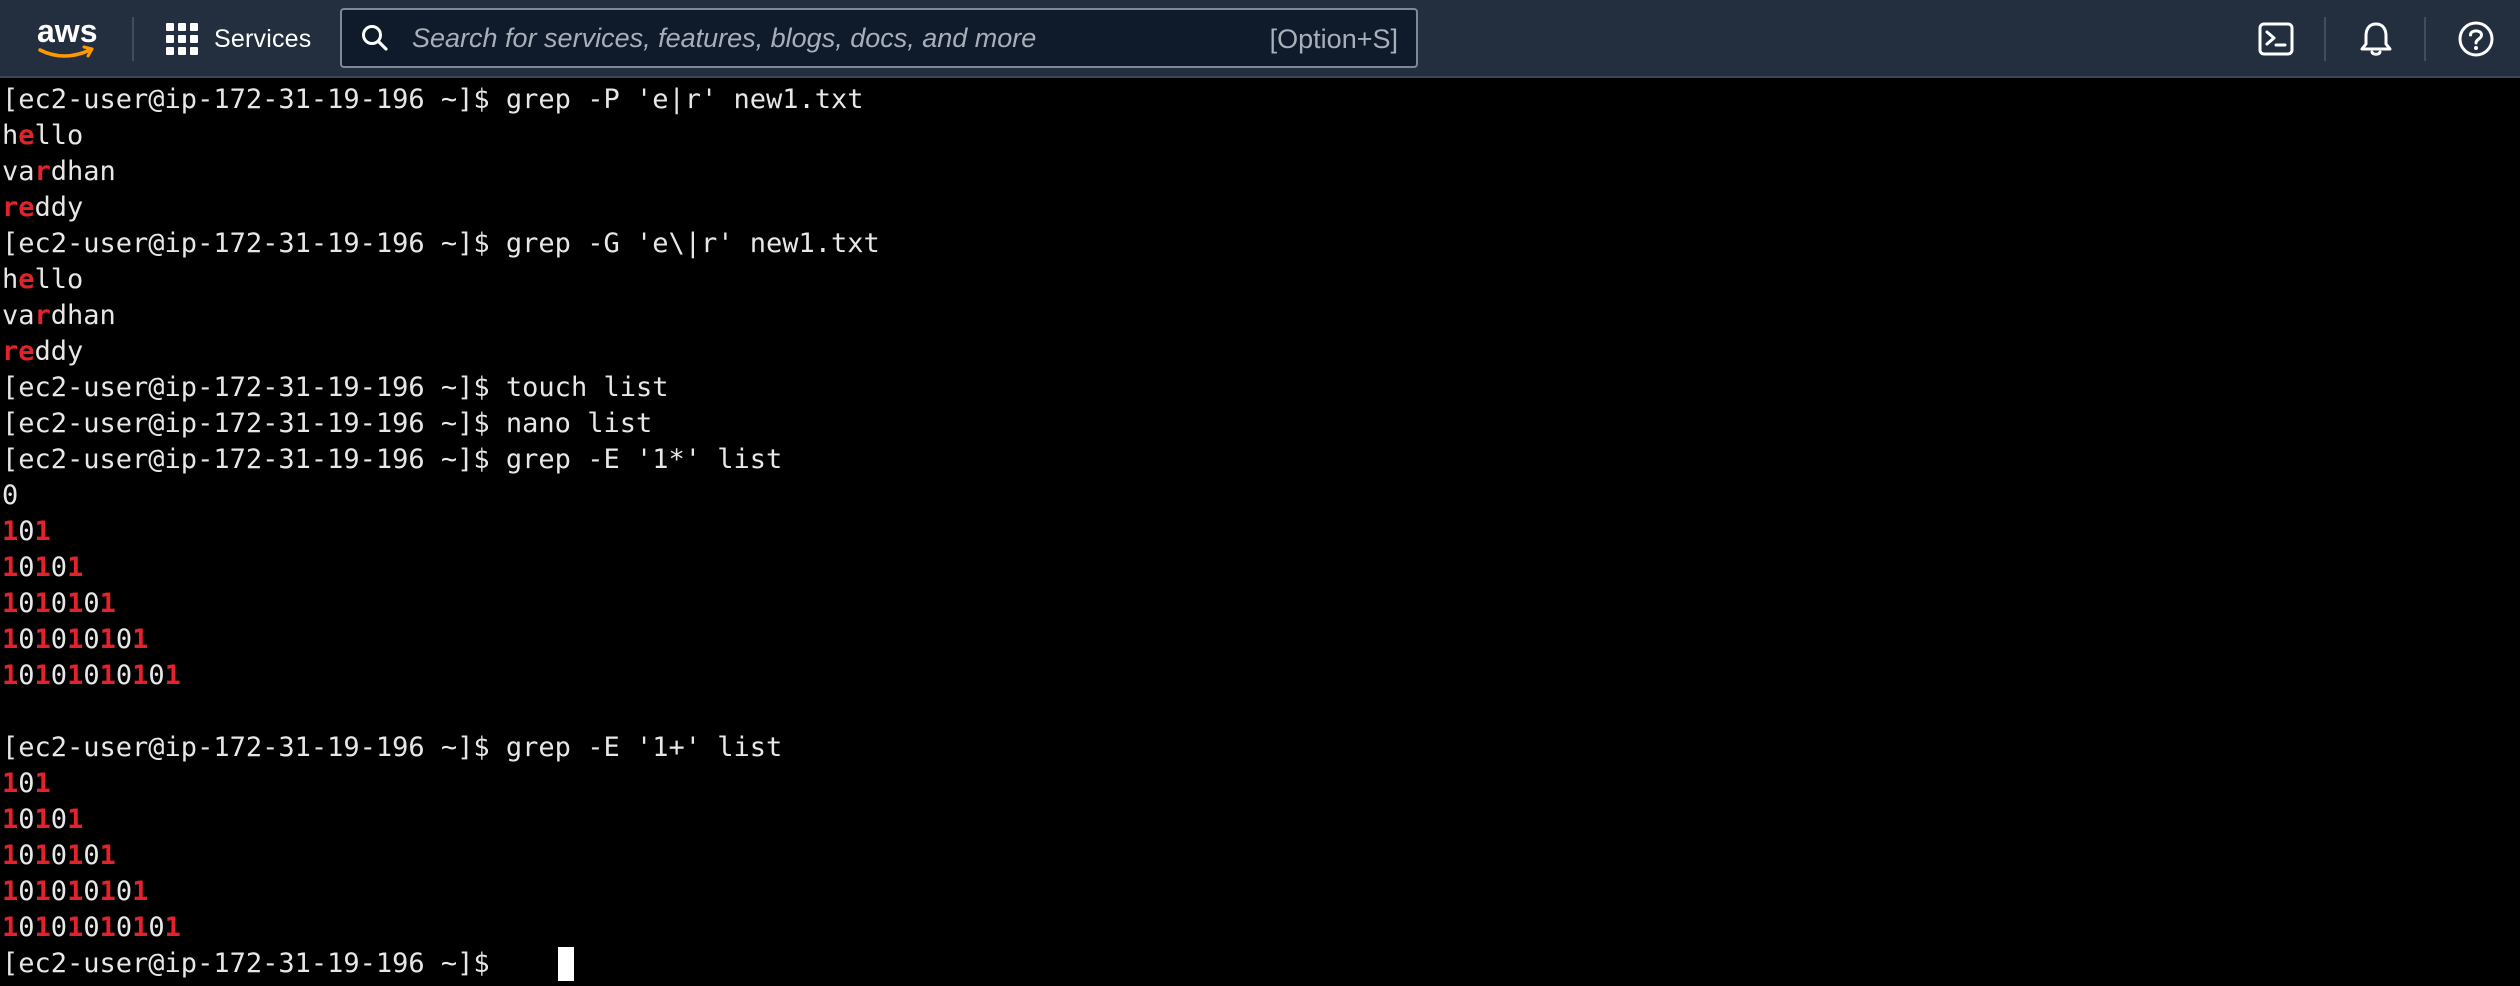 The image size is (2520, 986). I want to click on terminal-line: [ec2-user@ip-172-31-19-196 ~]$, so click(254, 964).